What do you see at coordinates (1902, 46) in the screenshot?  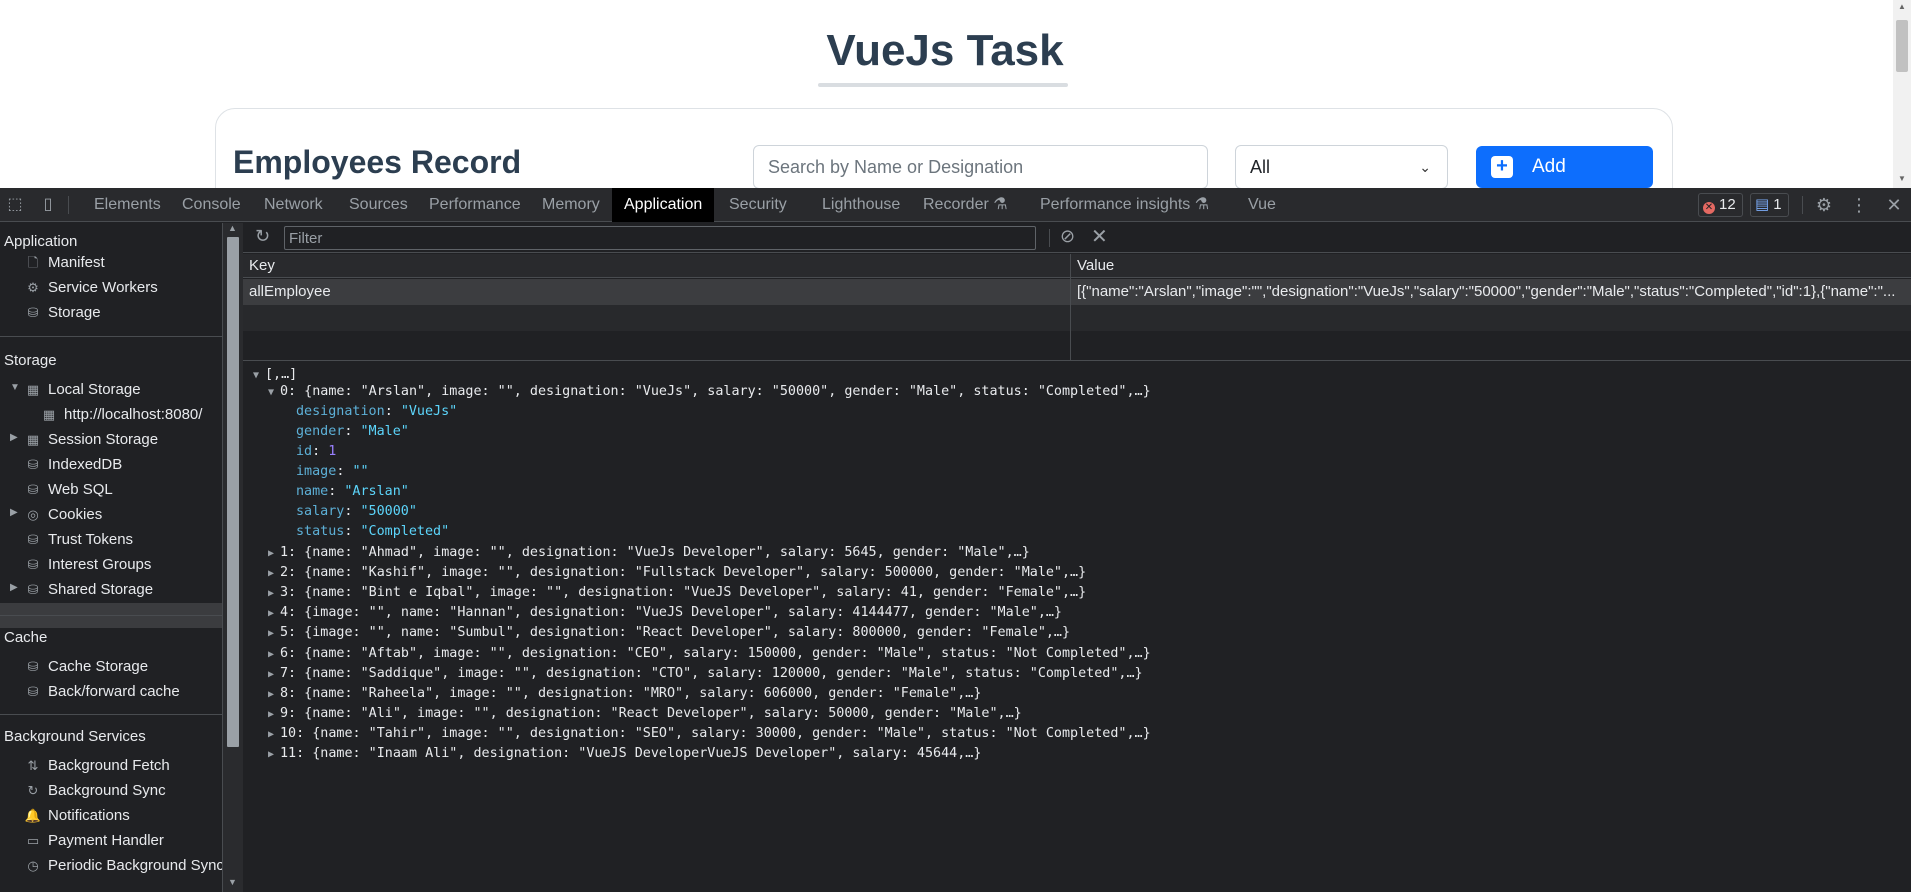 I see `page-scroll-thumb` at bounding box center [1902, 46].